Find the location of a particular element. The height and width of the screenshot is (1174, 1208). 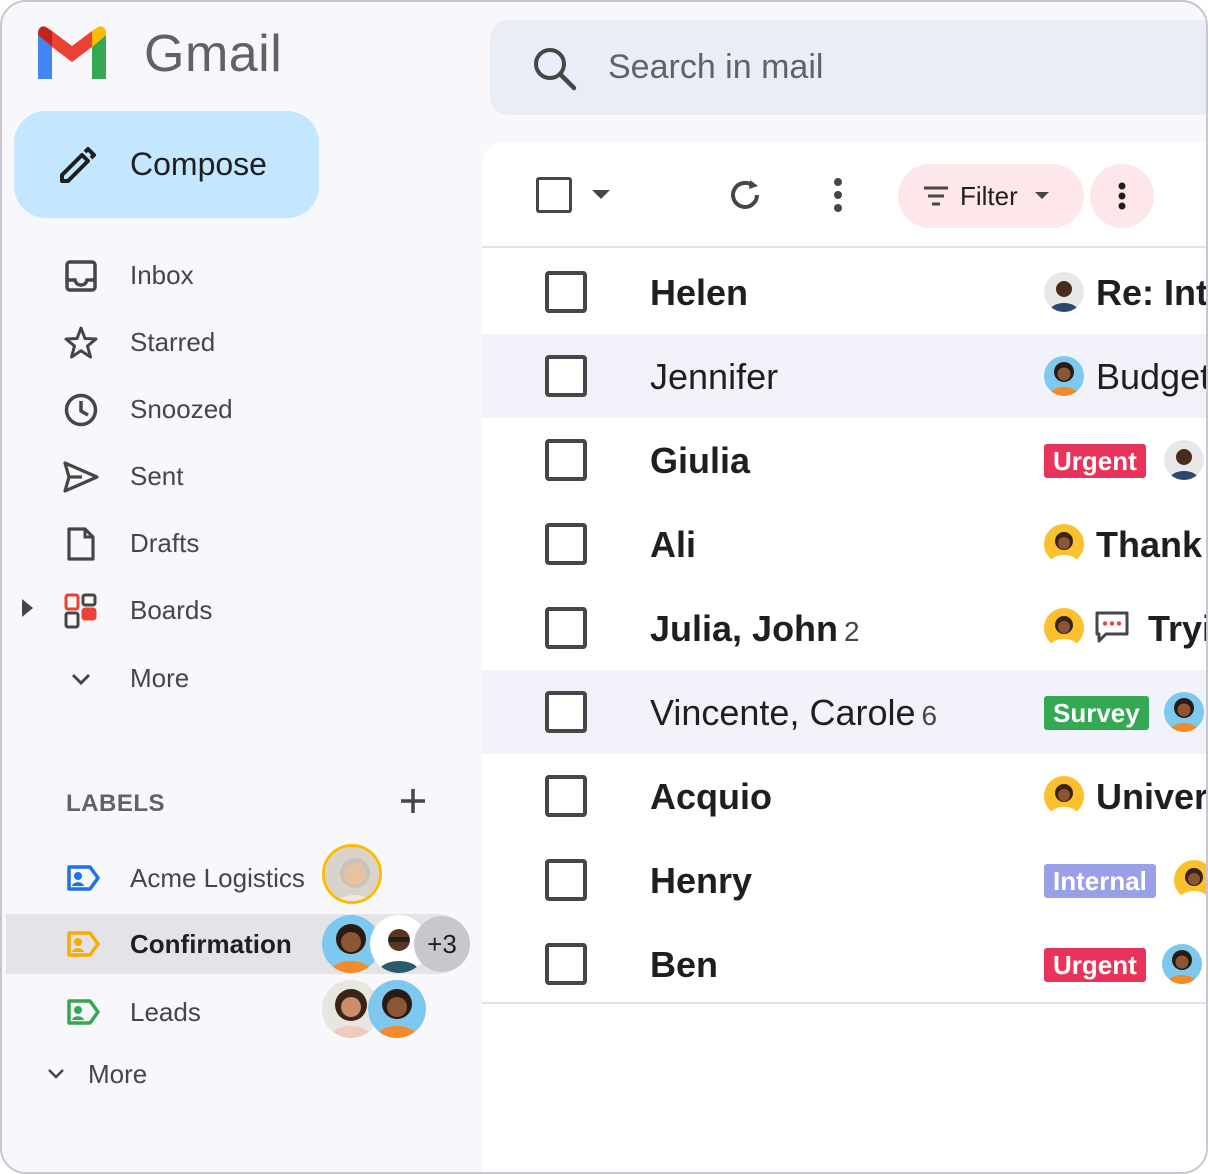

list-divider is located at coordinates (844, 1003).